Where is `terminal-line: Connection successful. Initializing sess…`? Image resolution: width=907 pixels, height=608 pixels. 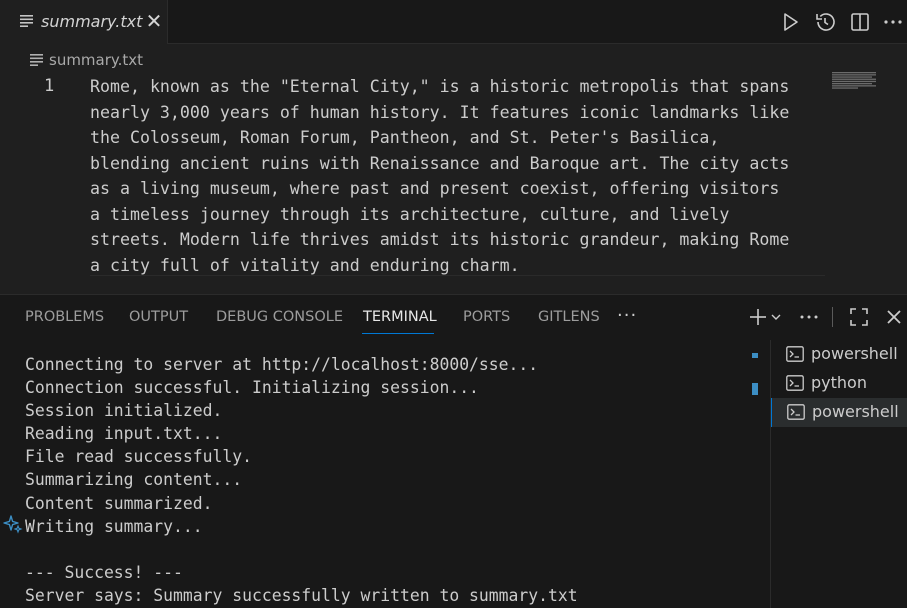
terminal-line: Connection successful. Initializing sess… is located at coordinates (252, 388).